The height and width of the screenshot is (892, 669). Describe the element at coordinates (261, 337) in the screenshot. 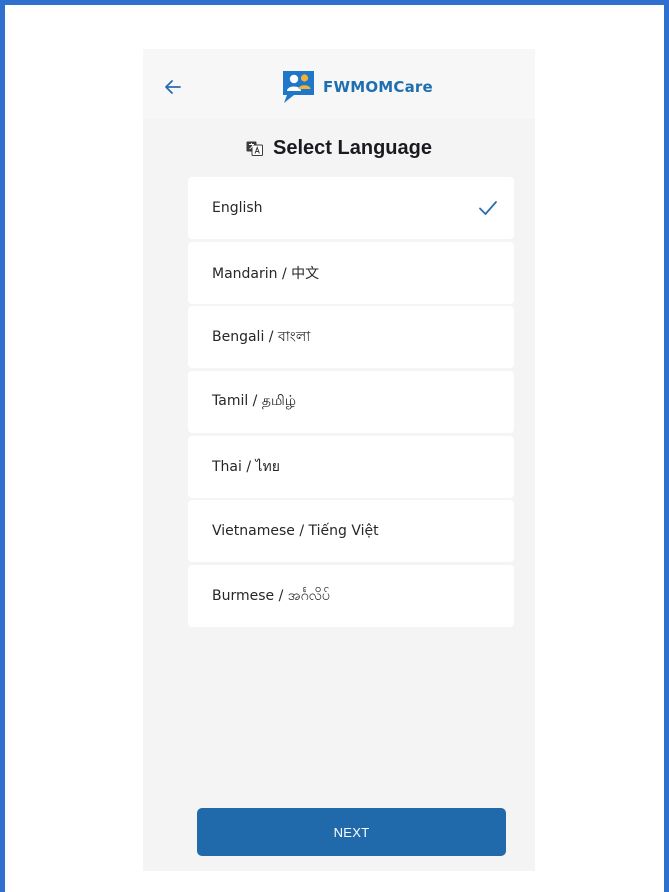

I see `language-label: Bengali / বাংলা` at that location.